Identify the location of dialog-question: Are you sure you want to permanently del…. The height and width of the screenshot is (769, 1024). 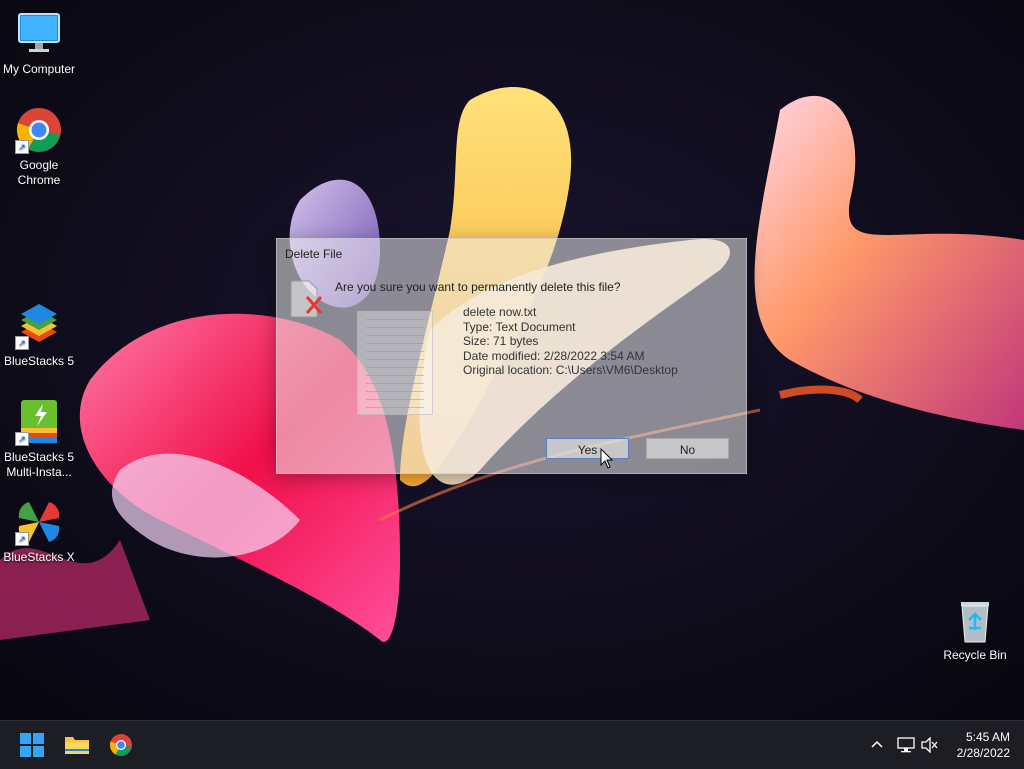
(478, 287).